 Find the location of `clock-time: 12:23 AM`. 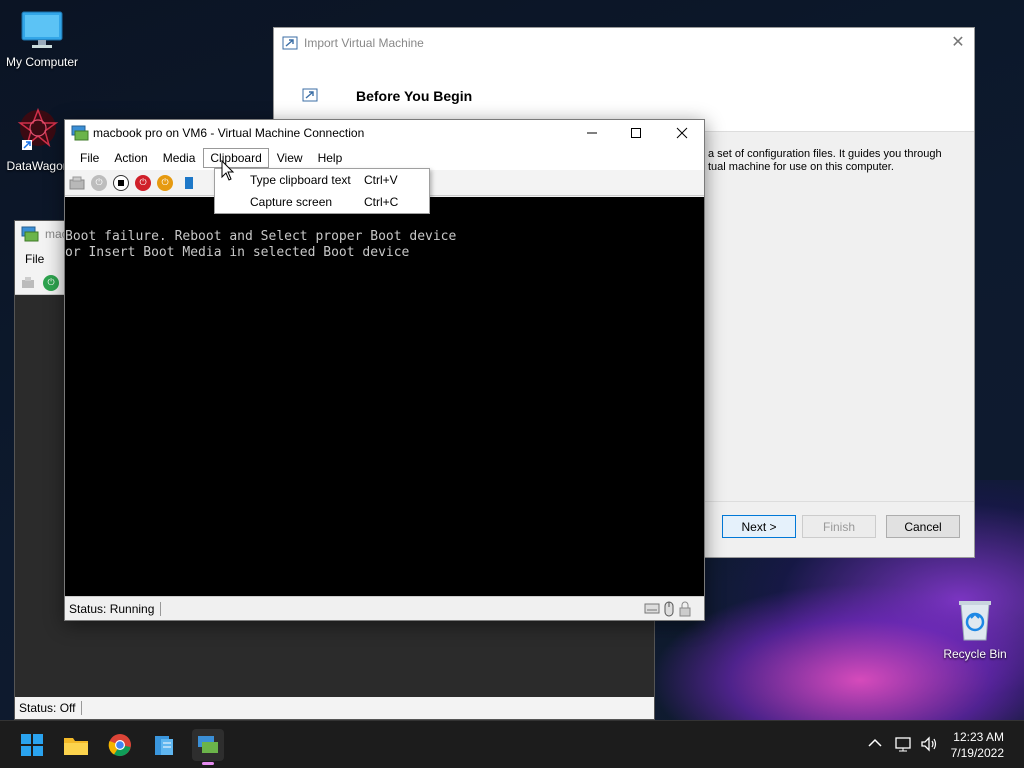

clock-time: 12:23 AM is located at coordinates (978, 737).